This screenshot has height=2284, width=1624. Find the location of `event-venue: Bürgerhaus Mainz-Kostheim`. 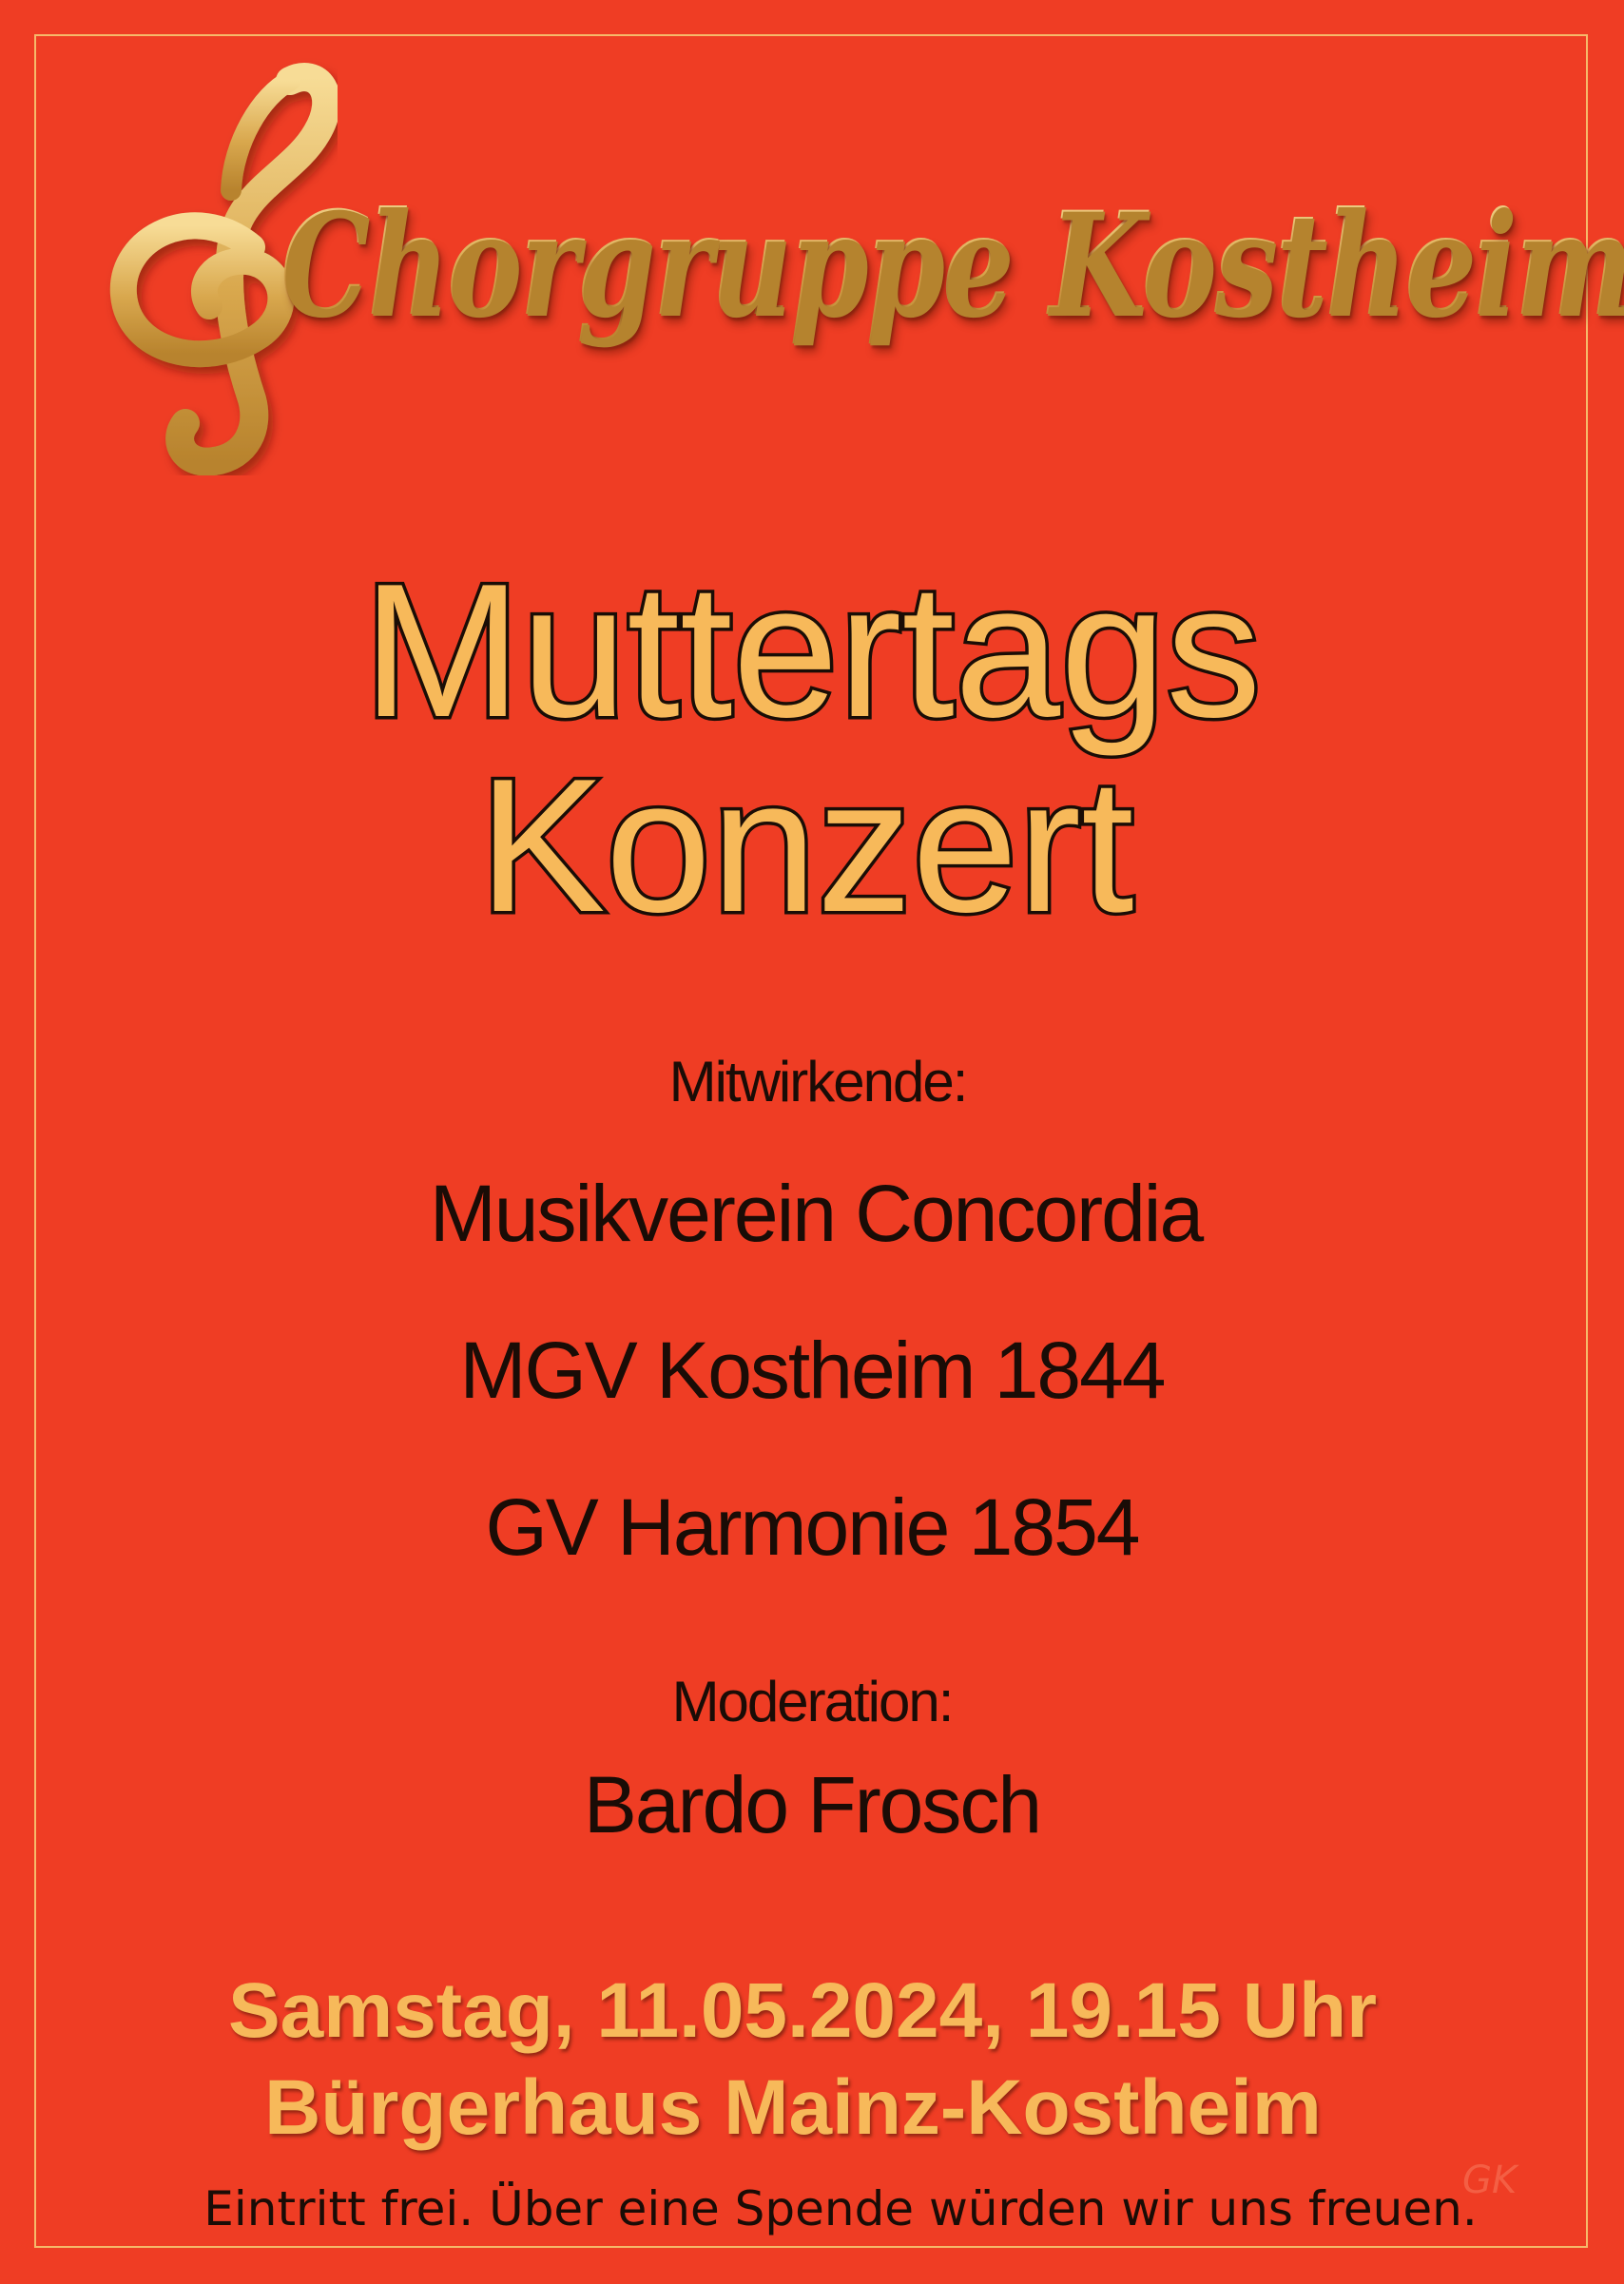

event-venue: Bürgerhaus Mainz-Kostheim is located at coordinates (793, 2108).